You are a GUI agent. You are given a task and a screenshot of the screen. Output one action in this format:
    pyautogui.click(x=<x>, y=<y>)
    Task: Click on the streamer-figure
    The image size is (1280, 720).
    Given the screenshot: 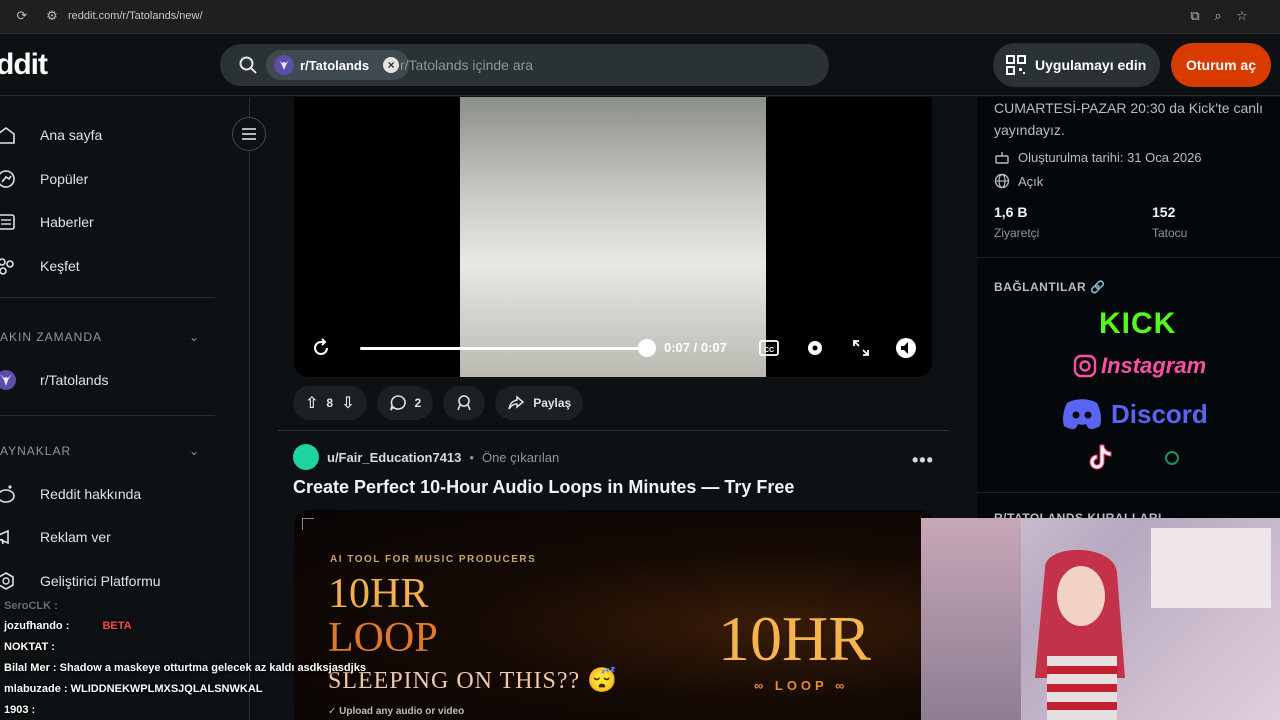 What is the action you would take?
    pyautogui.click(x=1080, y=634)
    